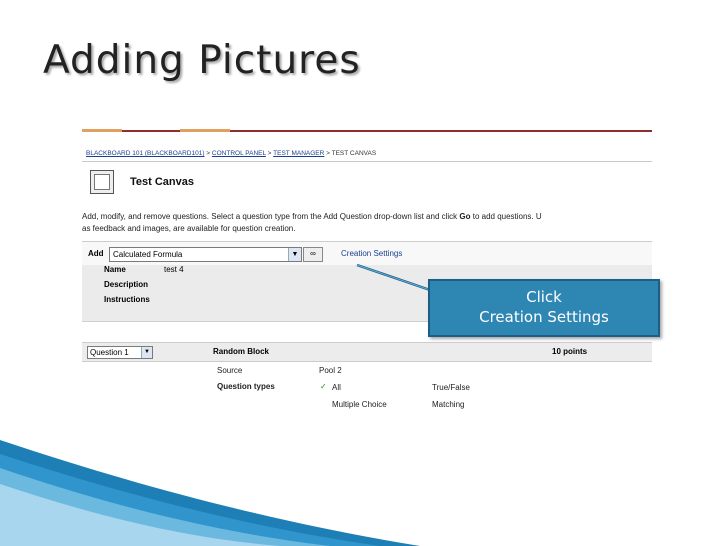  What do you see at coordinates (210, 493) in the screenshot?
I see `decorative-wave` at bounding box center [210, 493].